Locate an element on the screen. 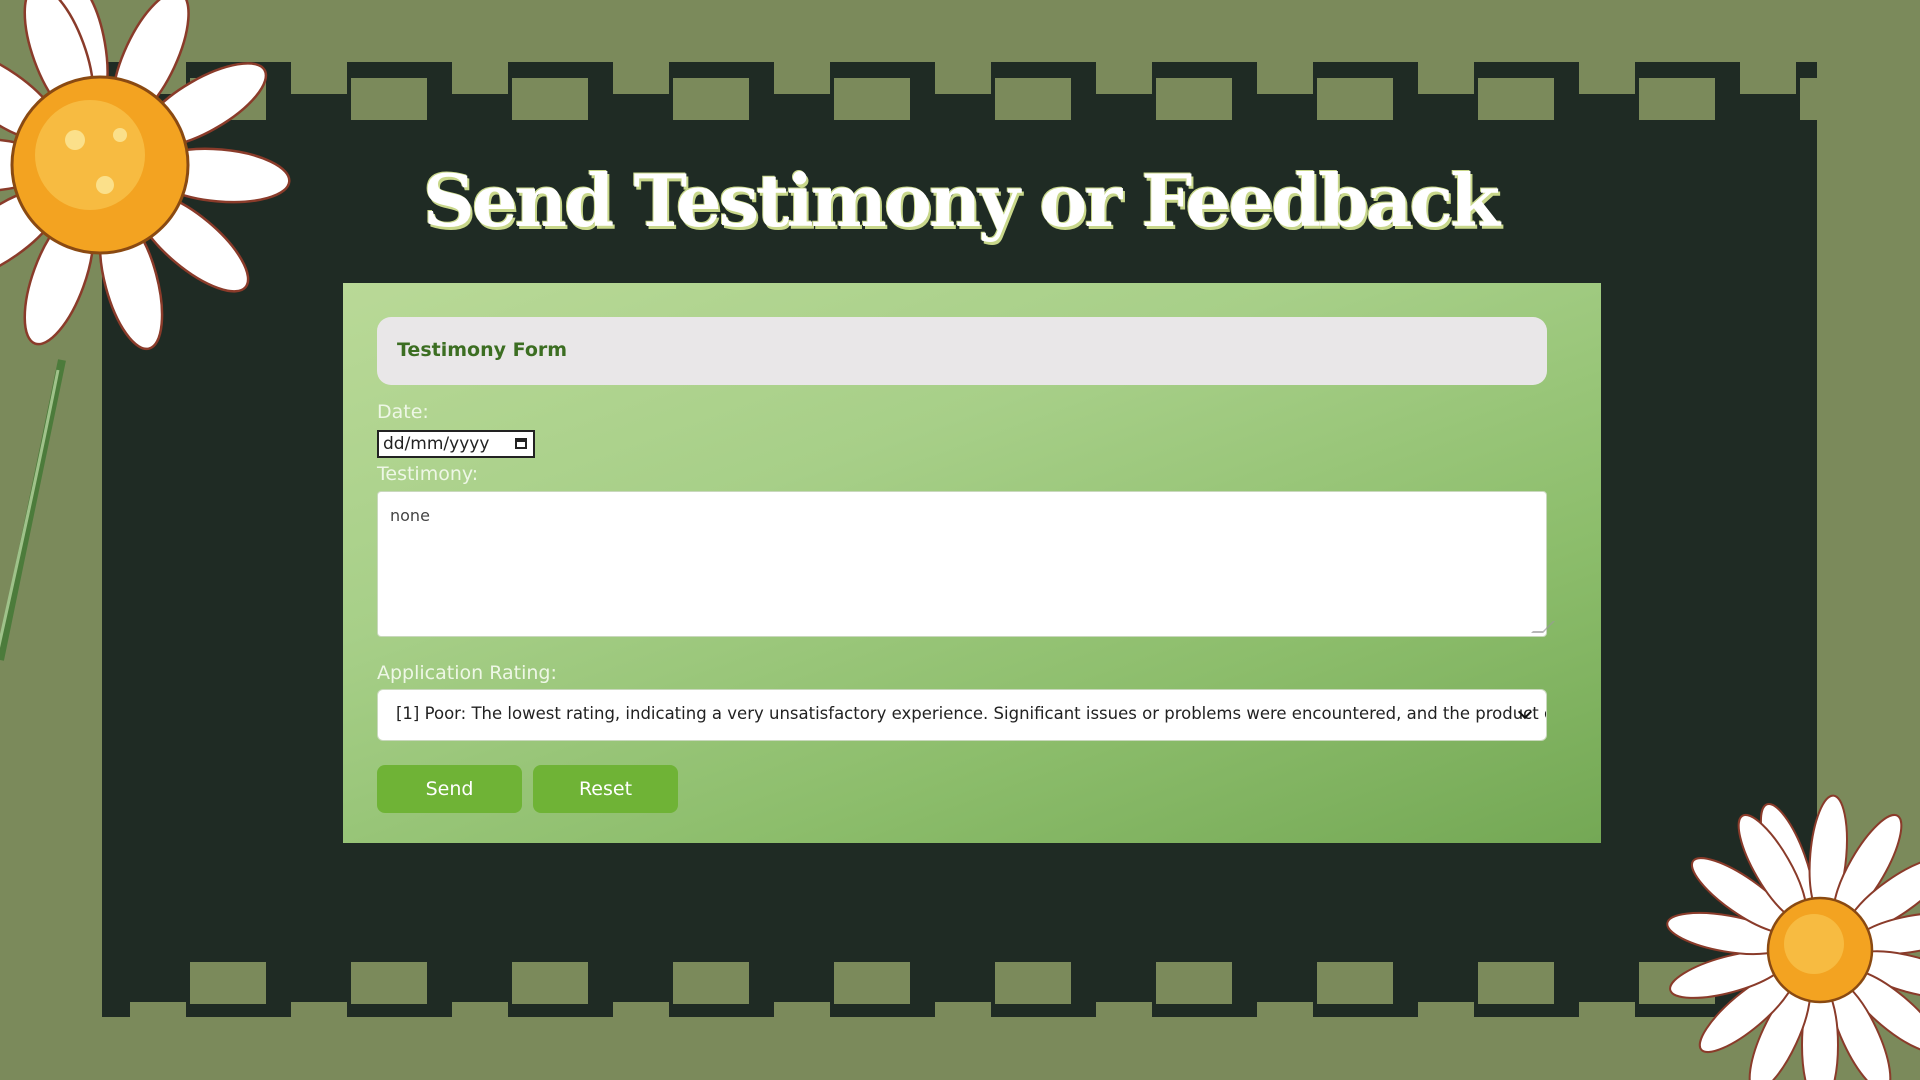 The image size is (1920, 1080). date-input: dd/mm/yyyy is located at coordinates (456, 444).